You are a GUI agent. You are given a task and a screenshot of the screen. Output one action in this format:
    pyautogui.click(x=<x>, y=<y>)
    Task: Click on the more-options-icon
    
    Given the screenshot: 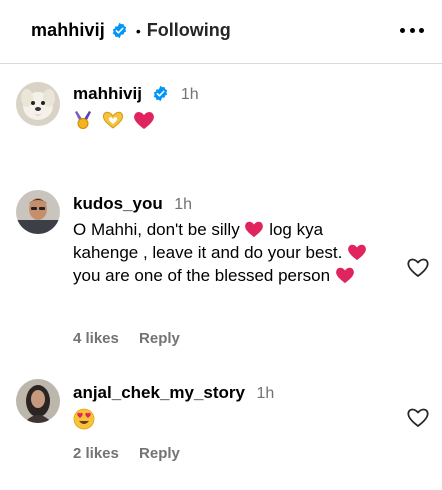 What is the action you would take?
    pyautogui.click(x=412, y=30)
    